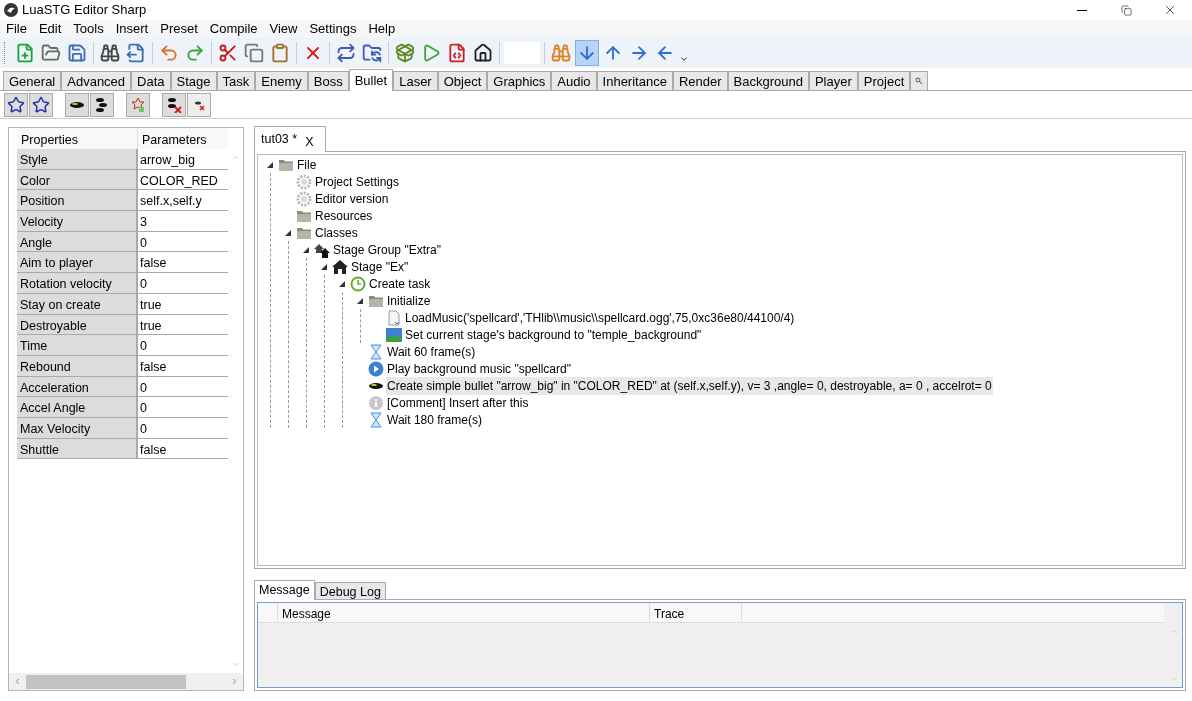 Image resolution: width=1192 pixels, height=701 pixels. I want to click on node-tab: Graphics, so click(519, 80).